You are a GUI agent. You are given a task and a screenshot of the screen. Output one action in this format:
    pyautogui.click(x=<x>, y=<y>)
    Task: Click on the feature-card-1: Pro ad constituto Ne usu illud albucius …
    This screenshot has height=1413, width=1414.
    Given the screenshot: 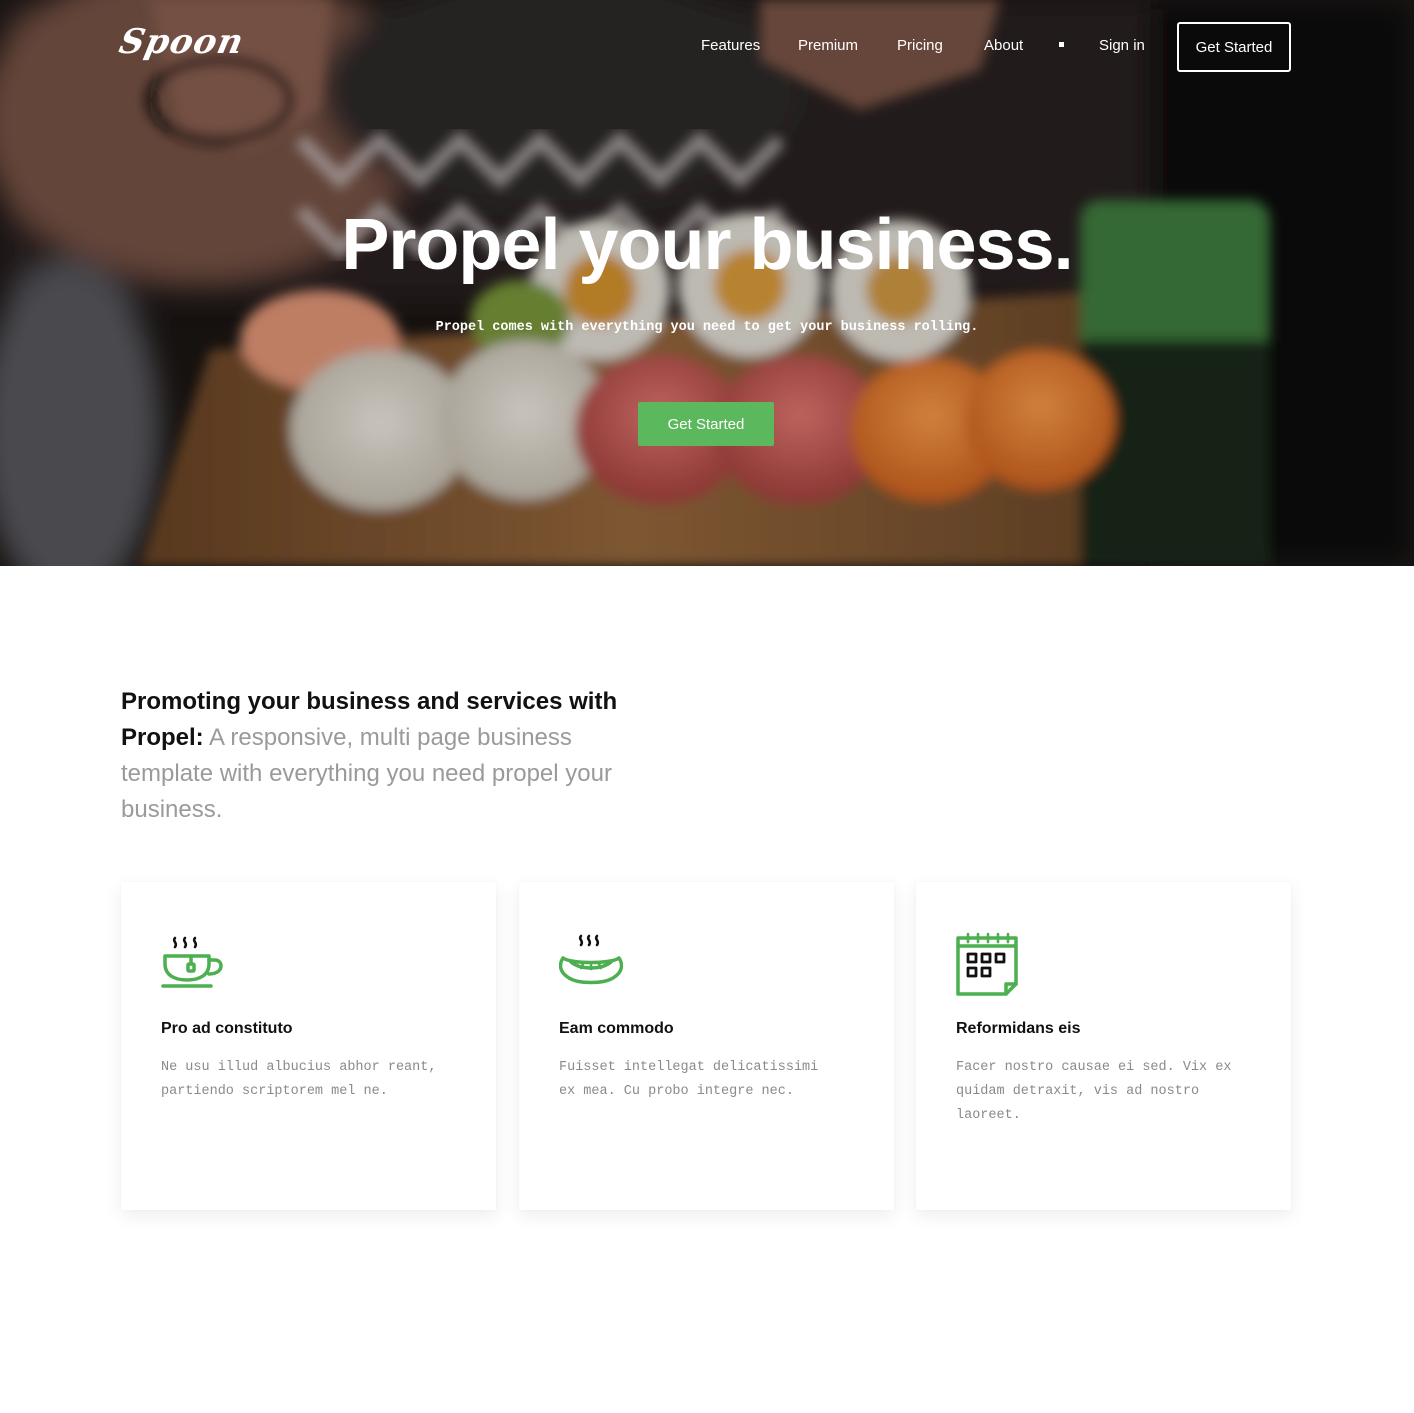 What is the action you would take?
    pyautogui.click(x=308, y=1046)
    